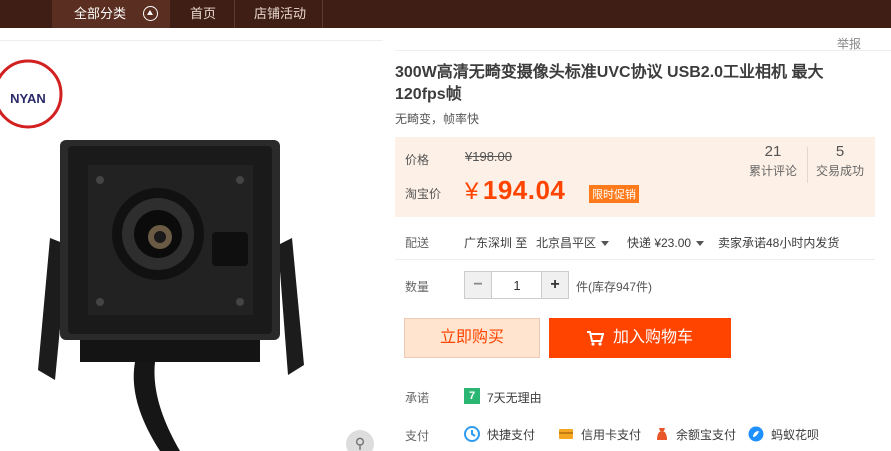 This screenshot has width=891, height=451. Describe the element at coordinates (614, 287) in the screenshot. I see `stock-info: 件(库存947件)` at that location.